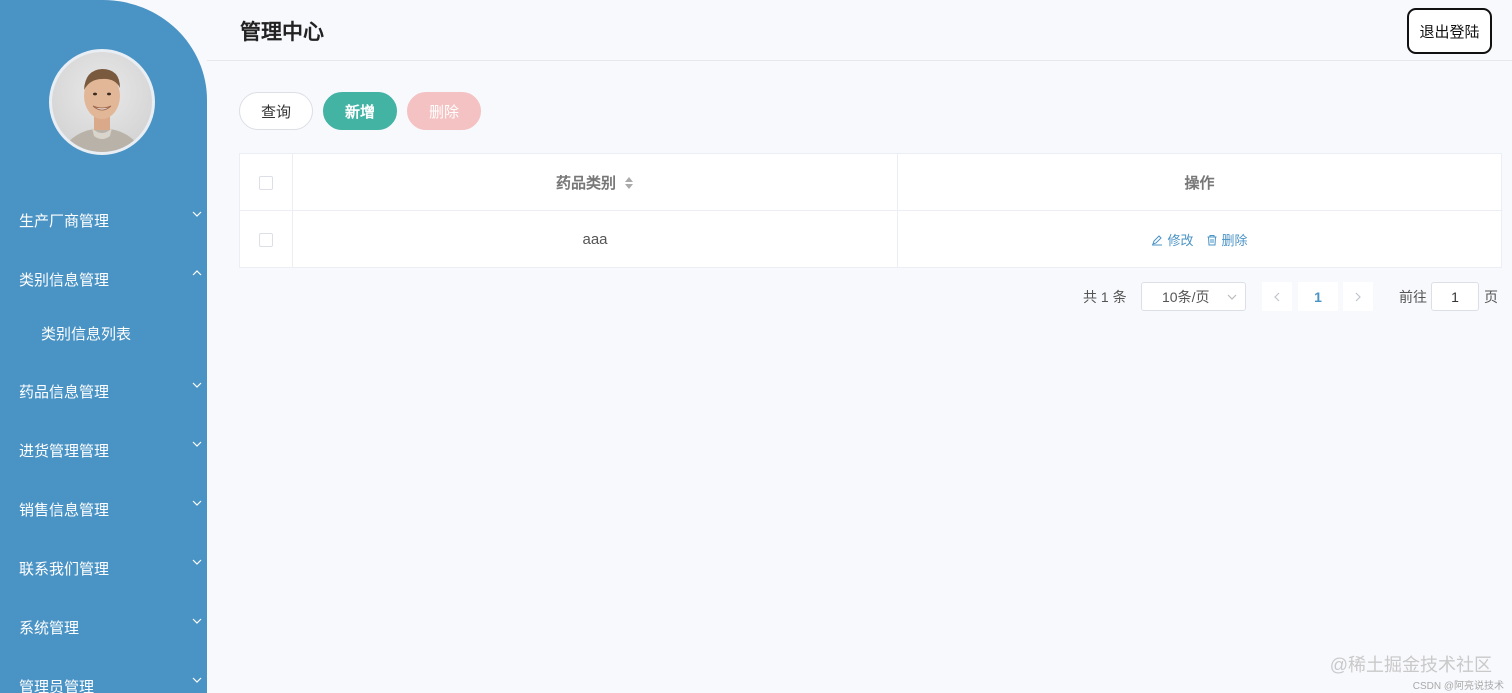 The width and height of the screenshot is (1512, 693). Describe the element at coordinates (64, 451) in the screenshot. I see `sidebar-item-label: 进货管理管理` at that location.